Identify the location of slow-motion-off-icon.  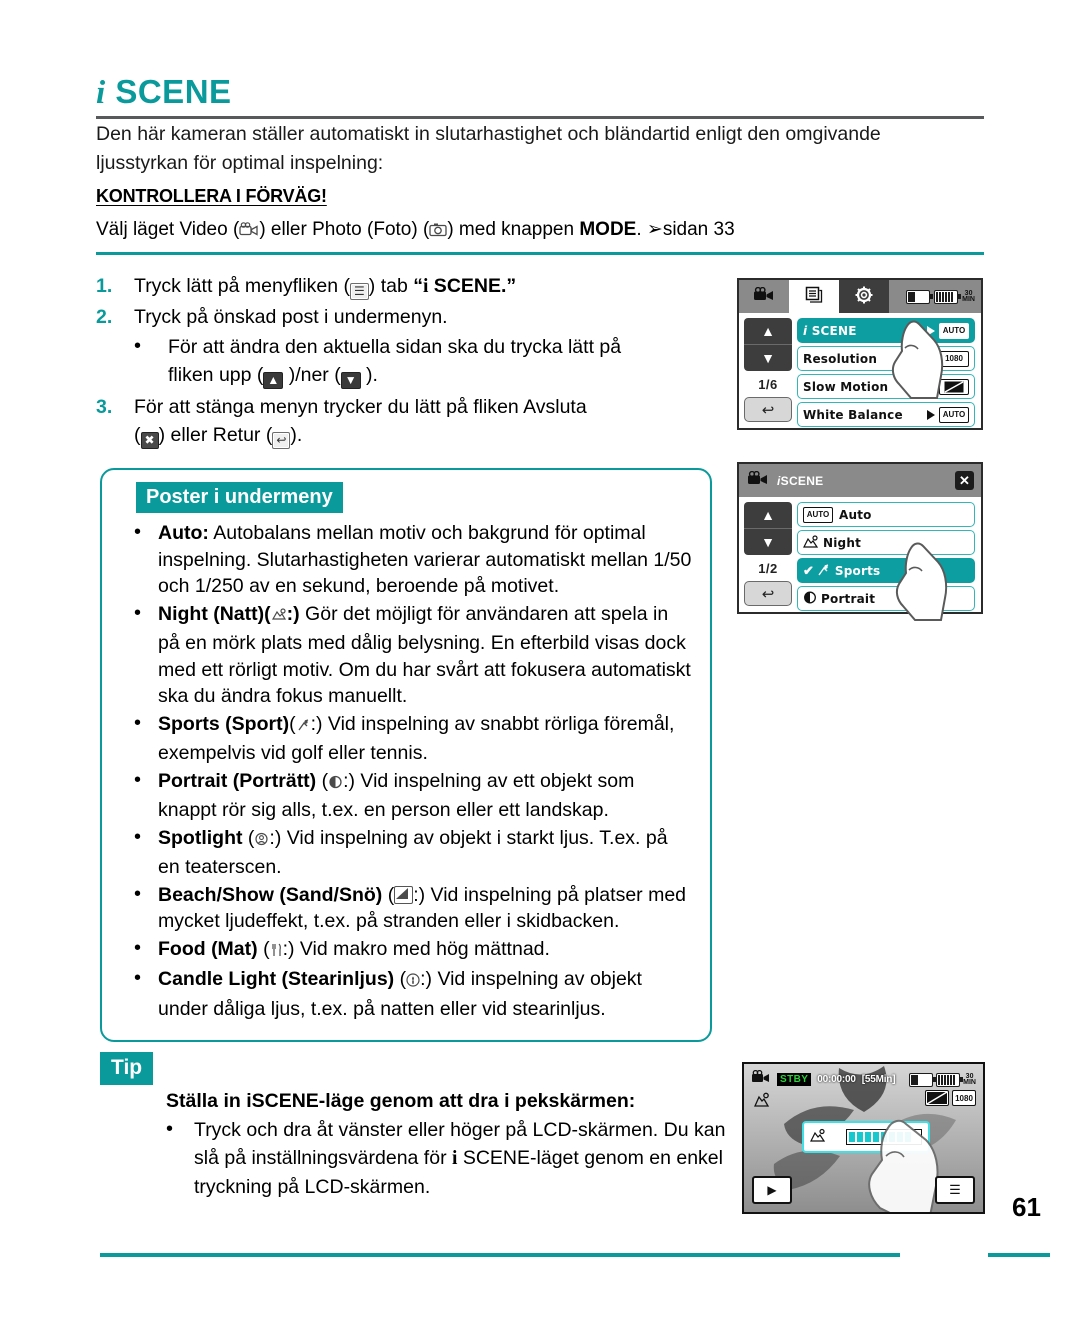
(937, 1098).